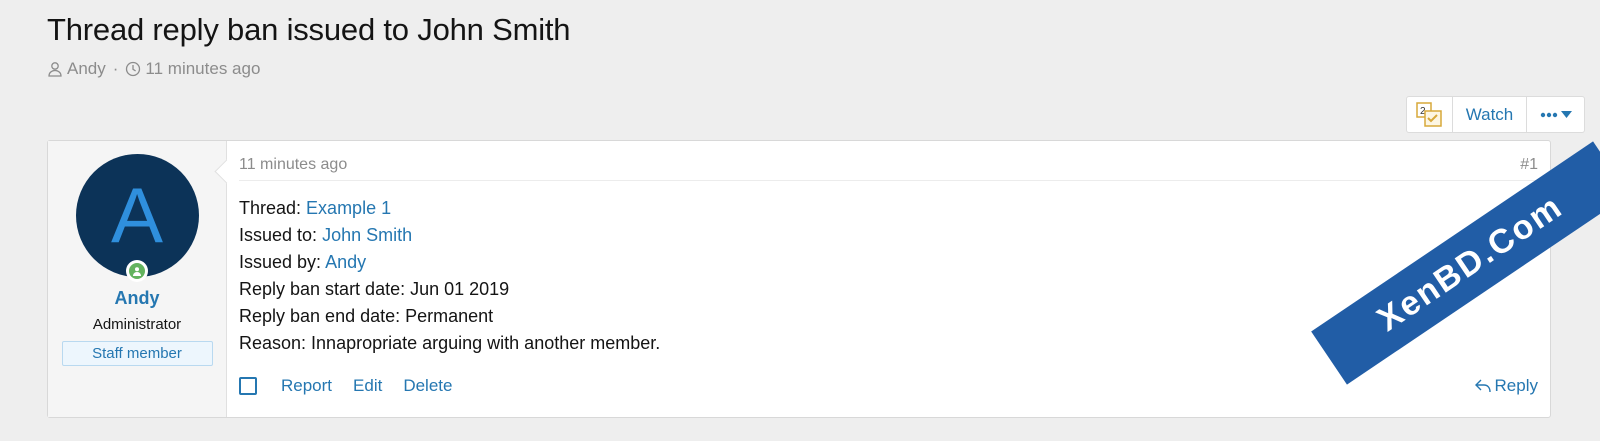 The height and width of the screenshot is (441, 1600). I want to click on clock-icon, so click(133, 69).